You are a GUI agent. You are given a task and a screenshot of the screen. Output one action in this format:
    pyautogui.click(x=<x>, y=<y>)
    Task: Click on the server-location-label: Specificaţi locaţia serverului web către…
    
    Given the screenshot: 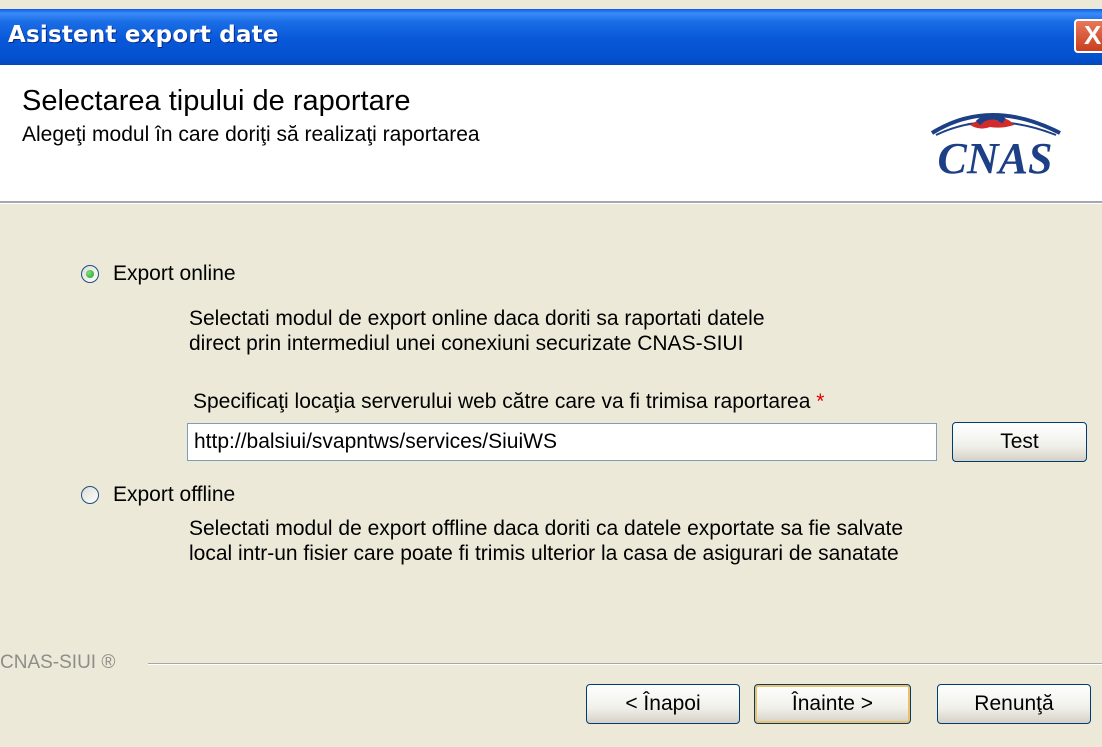 What is the action you would take?
    pyautogui.click(x=508, y=402)
    